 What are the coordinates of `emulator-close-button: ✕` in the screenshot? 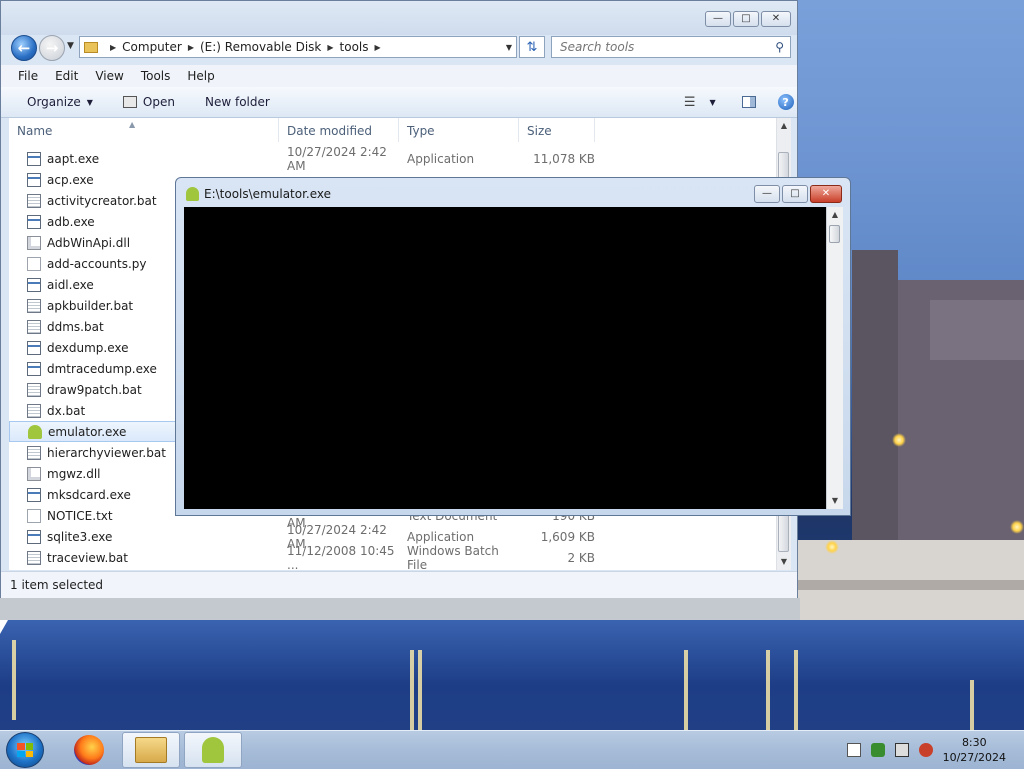 It's located at (826, 194).